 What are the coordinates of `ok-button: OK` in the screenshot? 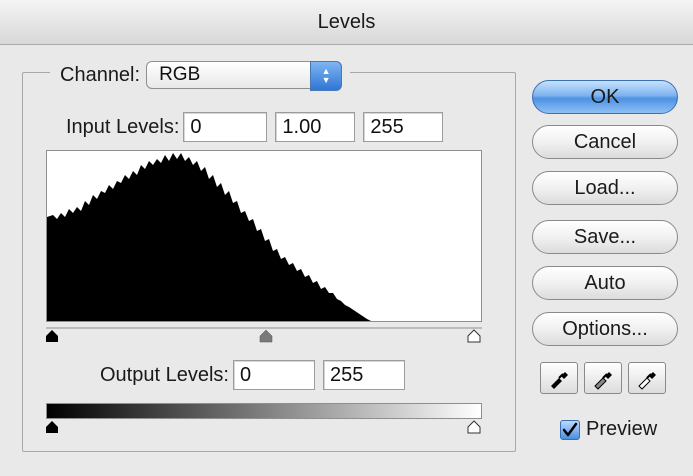 It's located at (605, 97).